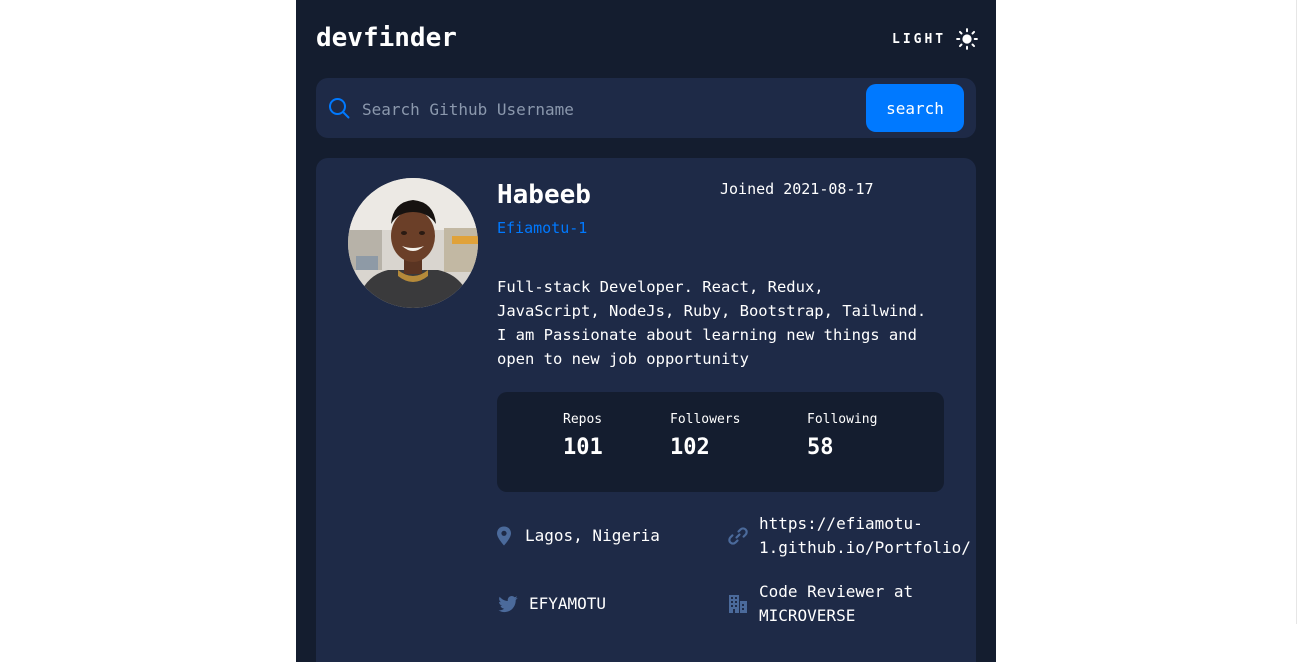  Describe the element at coordinates (413, 243) in the screenshot. I see `avatar` at that location.